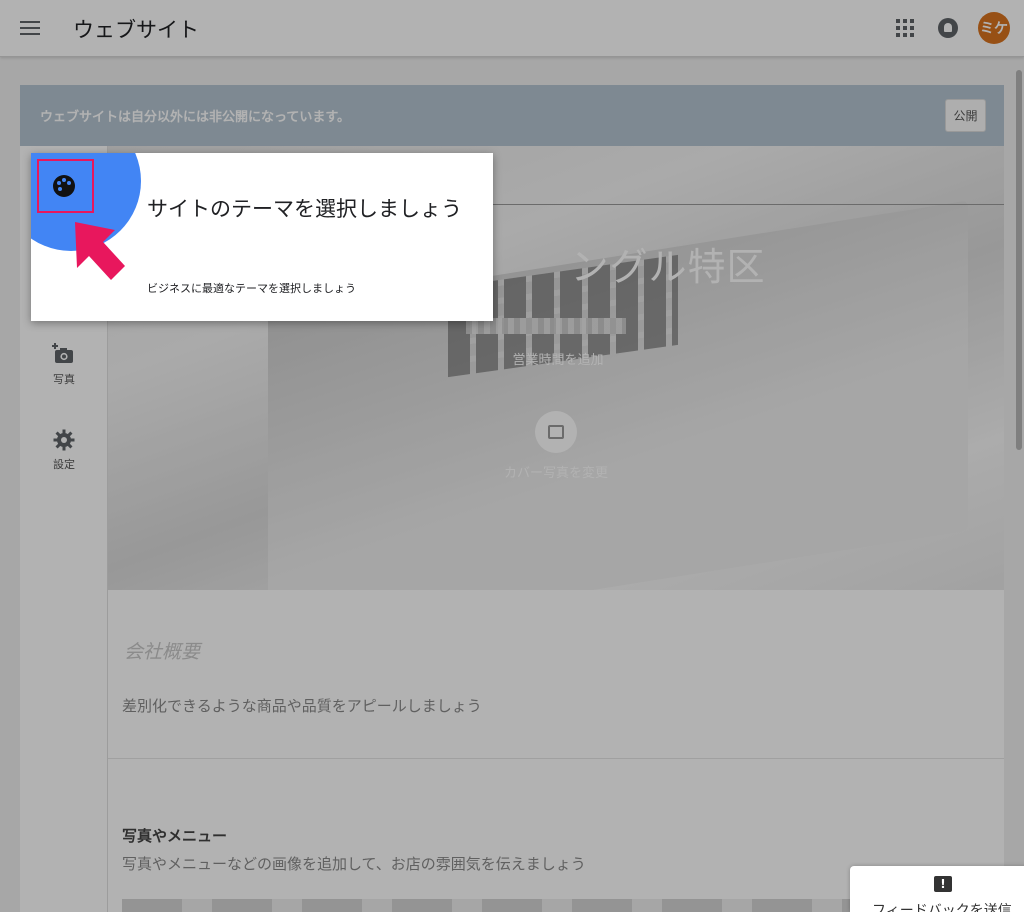 This screenshot has width=1024, height=912. Describe the element at coordinates (65, 186) in the screenshot. I see `highlight-box` at that location.